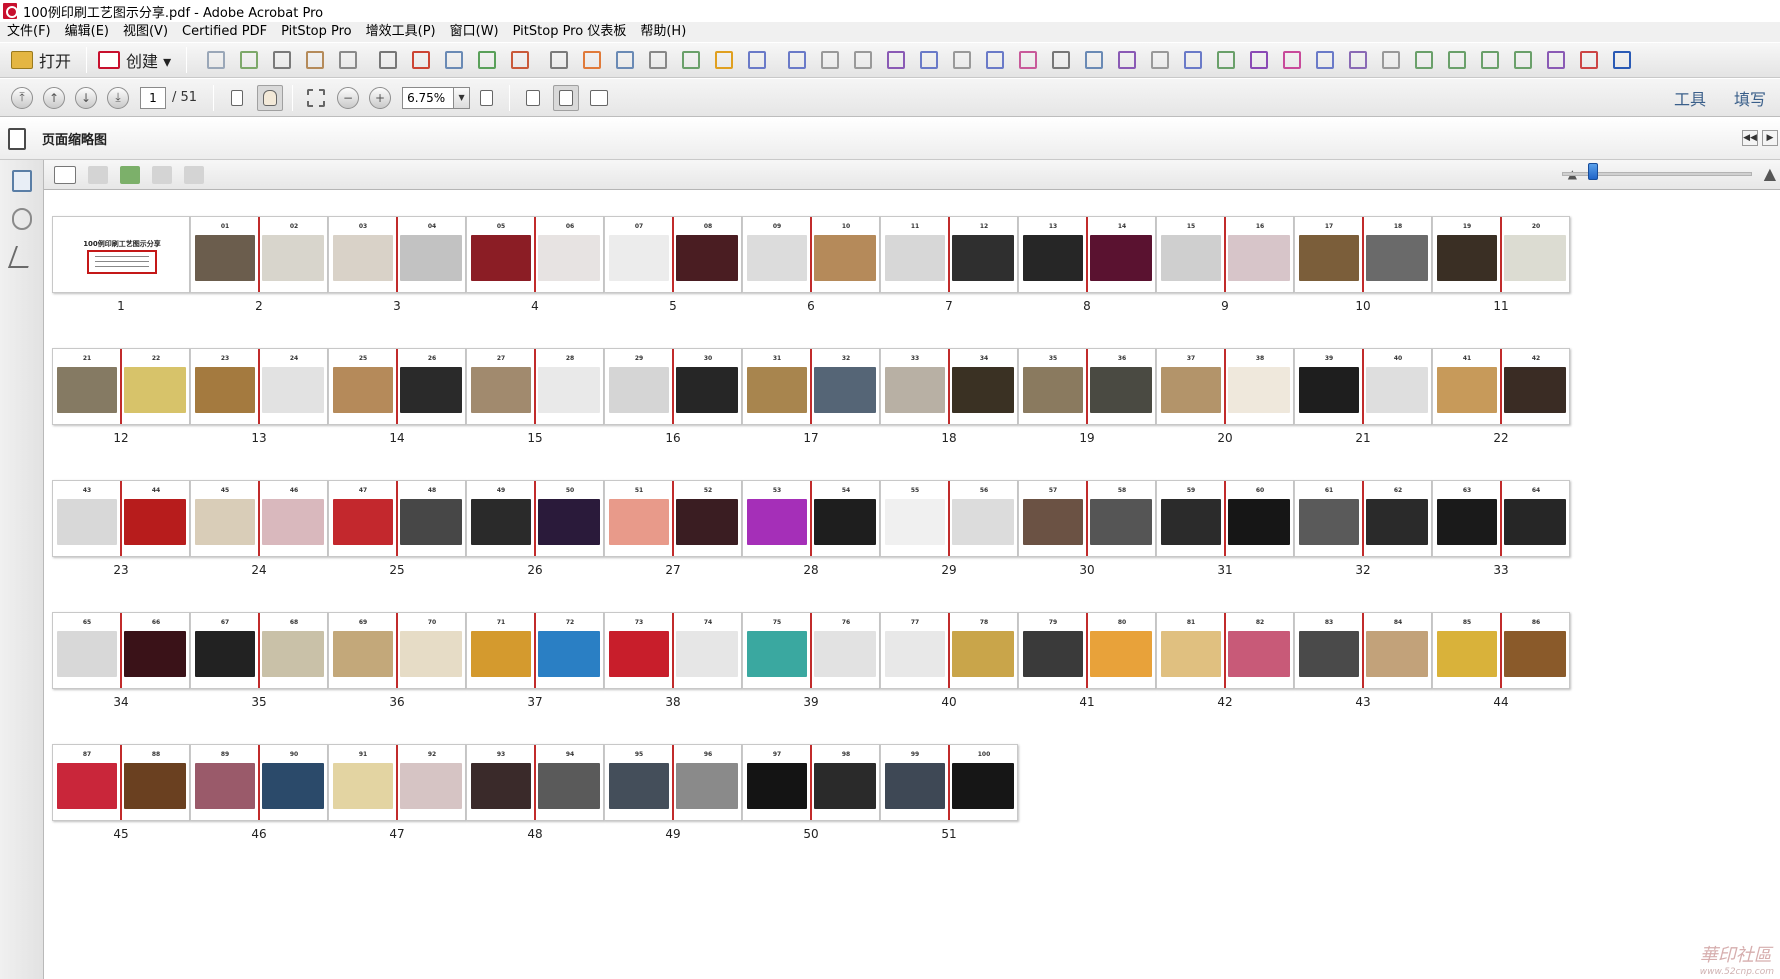 The height and width of the screenshot is (979, 1780). I want to click on page-thumbnail: 83 84, so click(1363, 650).